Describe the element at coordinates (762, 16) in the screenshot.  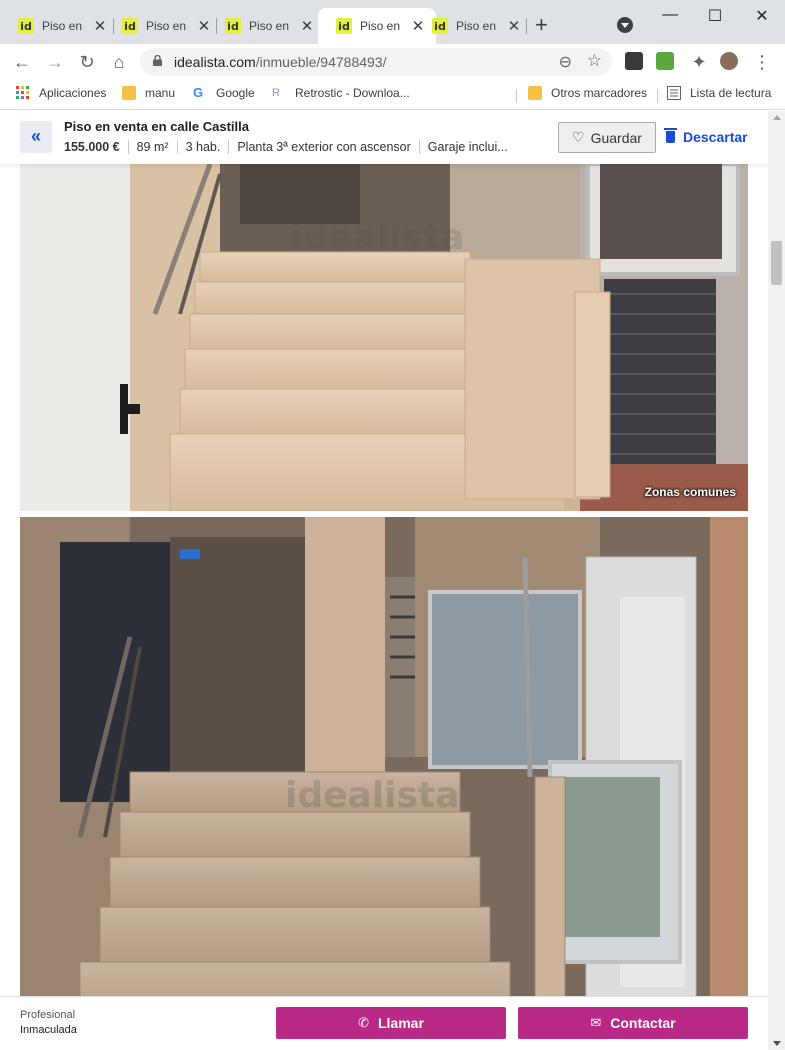
I see `close-window-icon: ✕` at that location.